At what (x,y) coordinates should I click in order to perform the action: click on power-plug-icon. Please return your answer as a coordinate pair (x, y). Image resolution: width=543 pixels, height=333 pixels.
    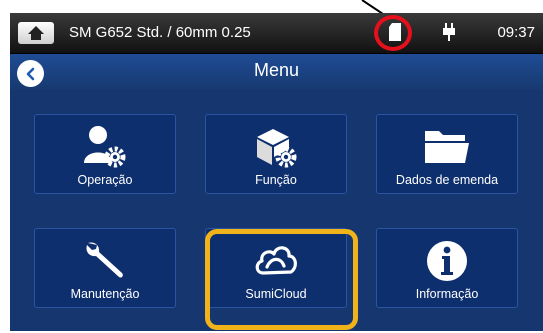
    Looking at the image, I should click on (449, 32).